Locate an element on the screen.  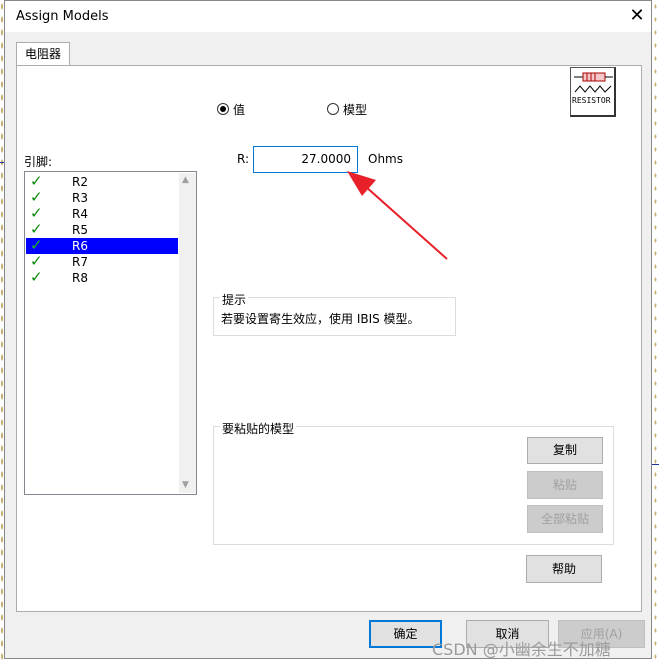
hint-title: 提示 is located at coordinates (234, 299).